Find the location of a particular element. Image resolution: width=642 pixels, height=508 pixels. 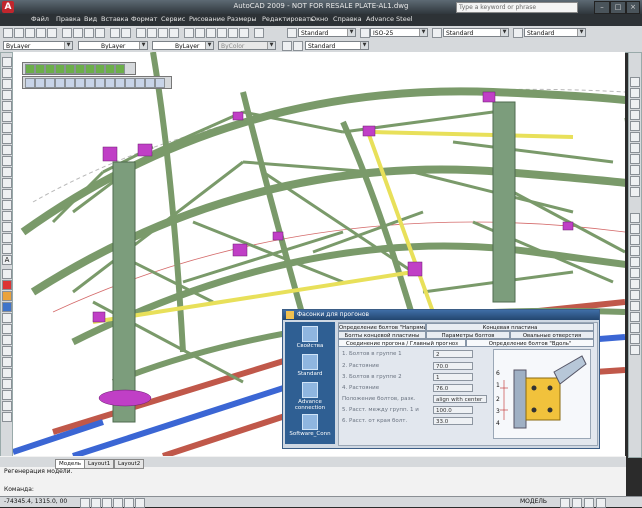

plot-style-combo: ByColor ▼ is located at coordinates (247, 45).